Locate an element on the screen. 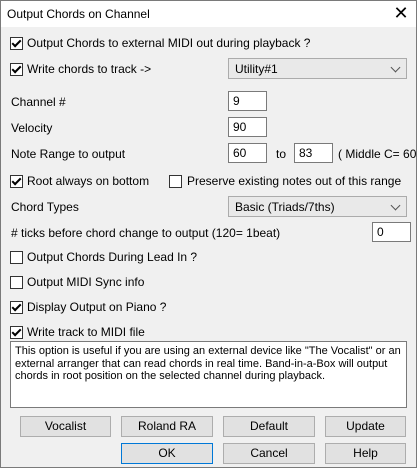 The width and height of the screenshot is (417, 468). vocalist-button: Vocalist is located at coordinates (65, 426).